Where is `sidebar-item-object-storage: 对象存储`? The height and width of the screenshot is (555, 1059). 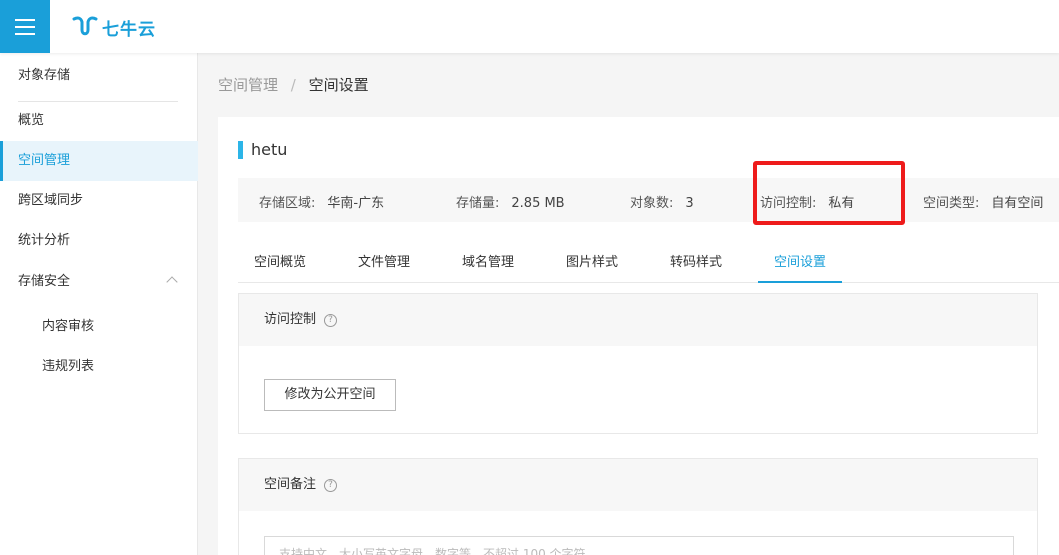
sidebar-item-object-storage: 对象存储 is located at coordinates (99, 76).